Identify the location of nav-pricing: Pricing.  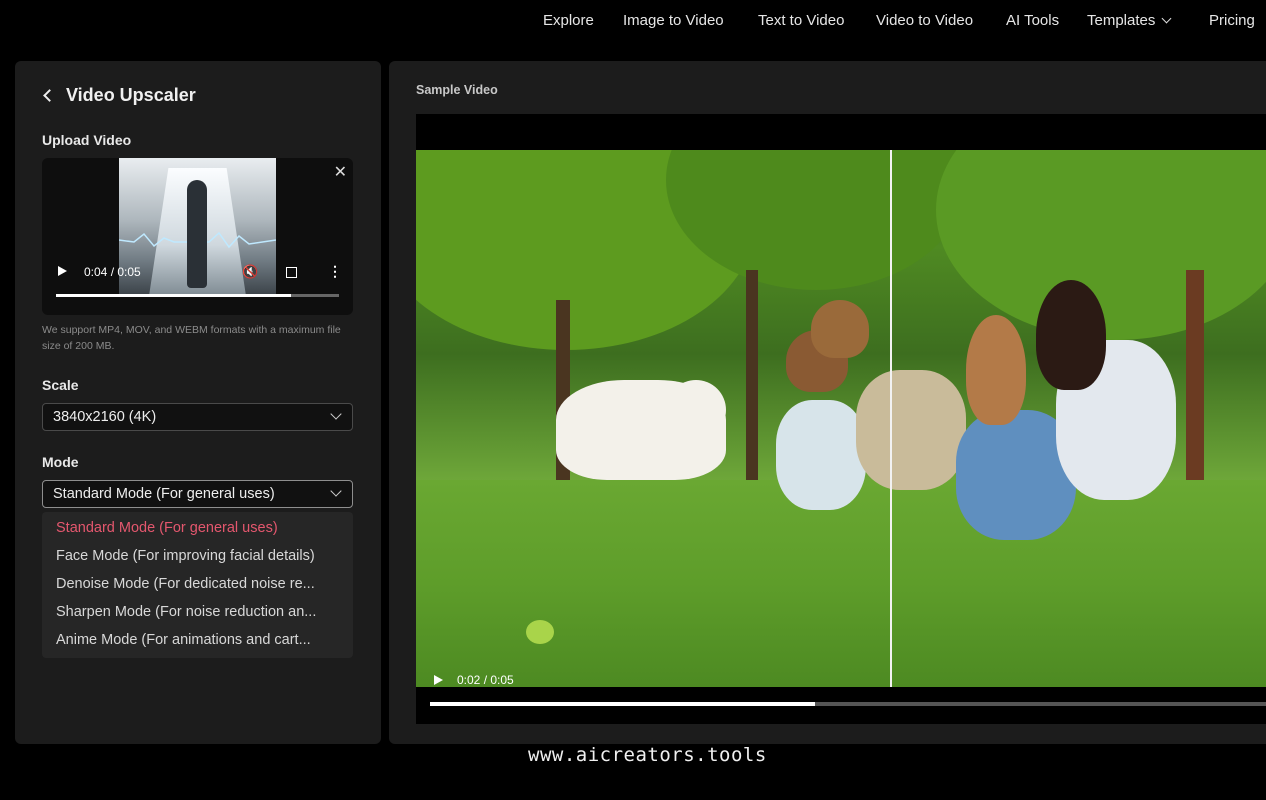
(1232, 20).